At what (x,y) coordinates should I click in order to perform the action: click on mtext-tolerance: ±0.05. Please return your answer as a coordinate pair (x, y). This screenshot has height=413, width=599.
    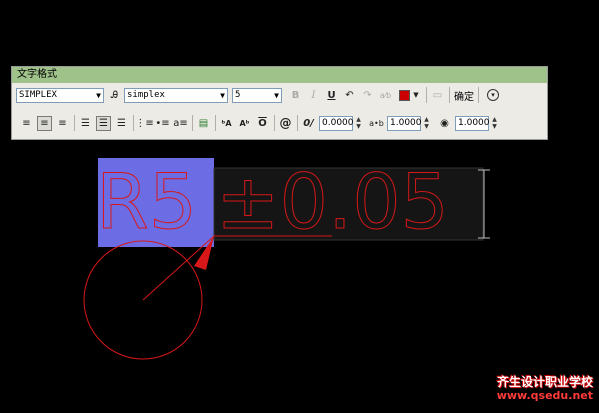
    Looking at the image, I should click on (333, 202).